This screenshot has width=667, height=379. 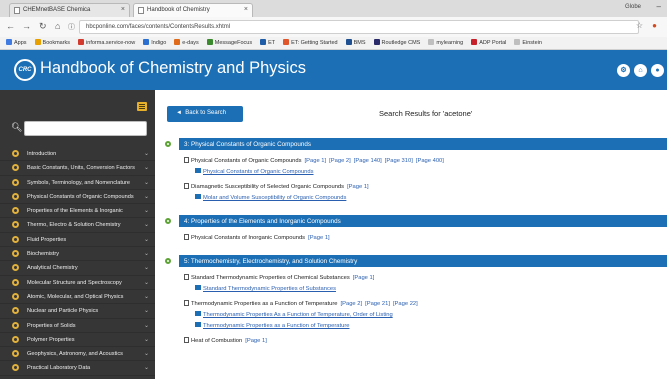 I want to click on sidebar-item: Analytical Chemistry ⌄, so click(x=77, y=268).